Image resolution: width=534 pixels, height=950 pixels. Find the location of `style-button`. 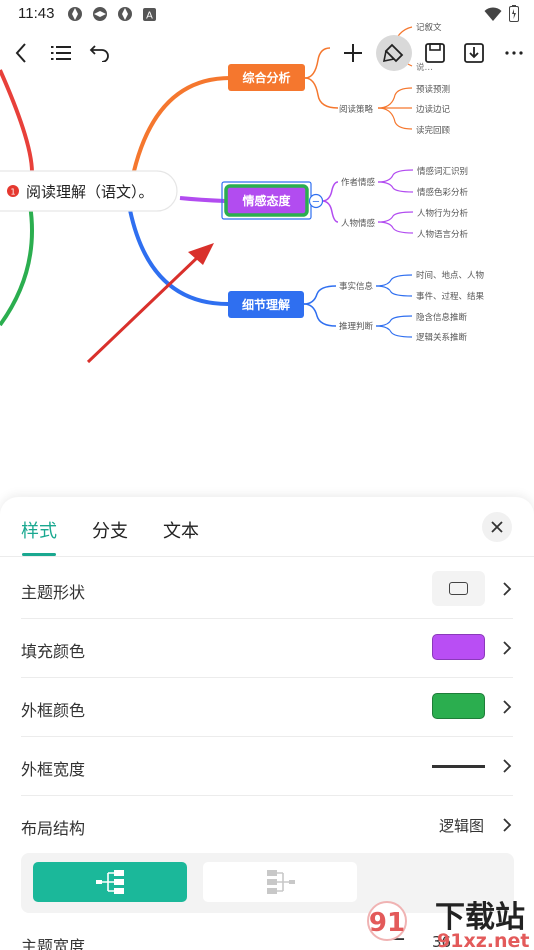

style-button is located at coordinates (394, 53).